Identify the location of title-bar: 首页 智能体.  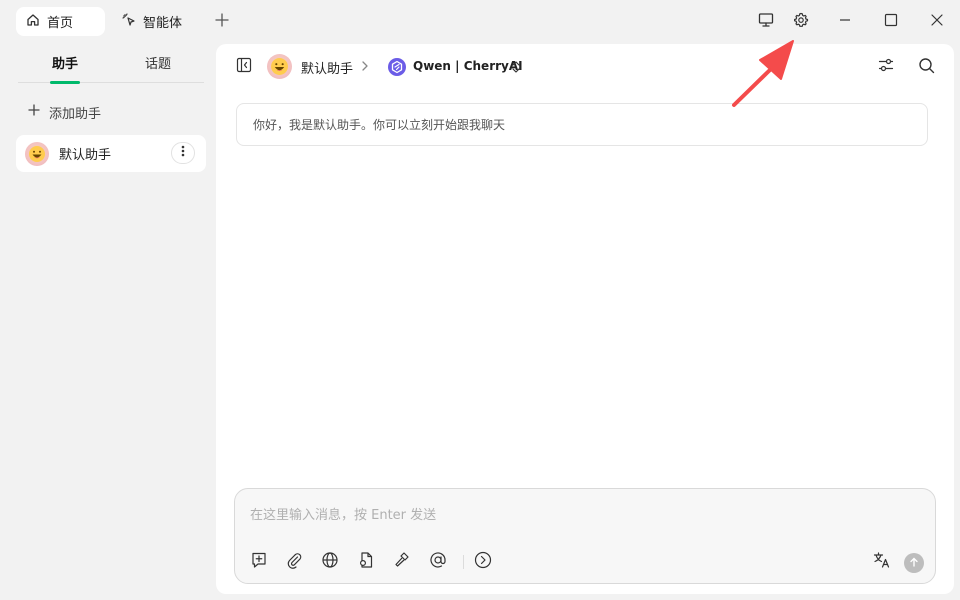
(480, 22).